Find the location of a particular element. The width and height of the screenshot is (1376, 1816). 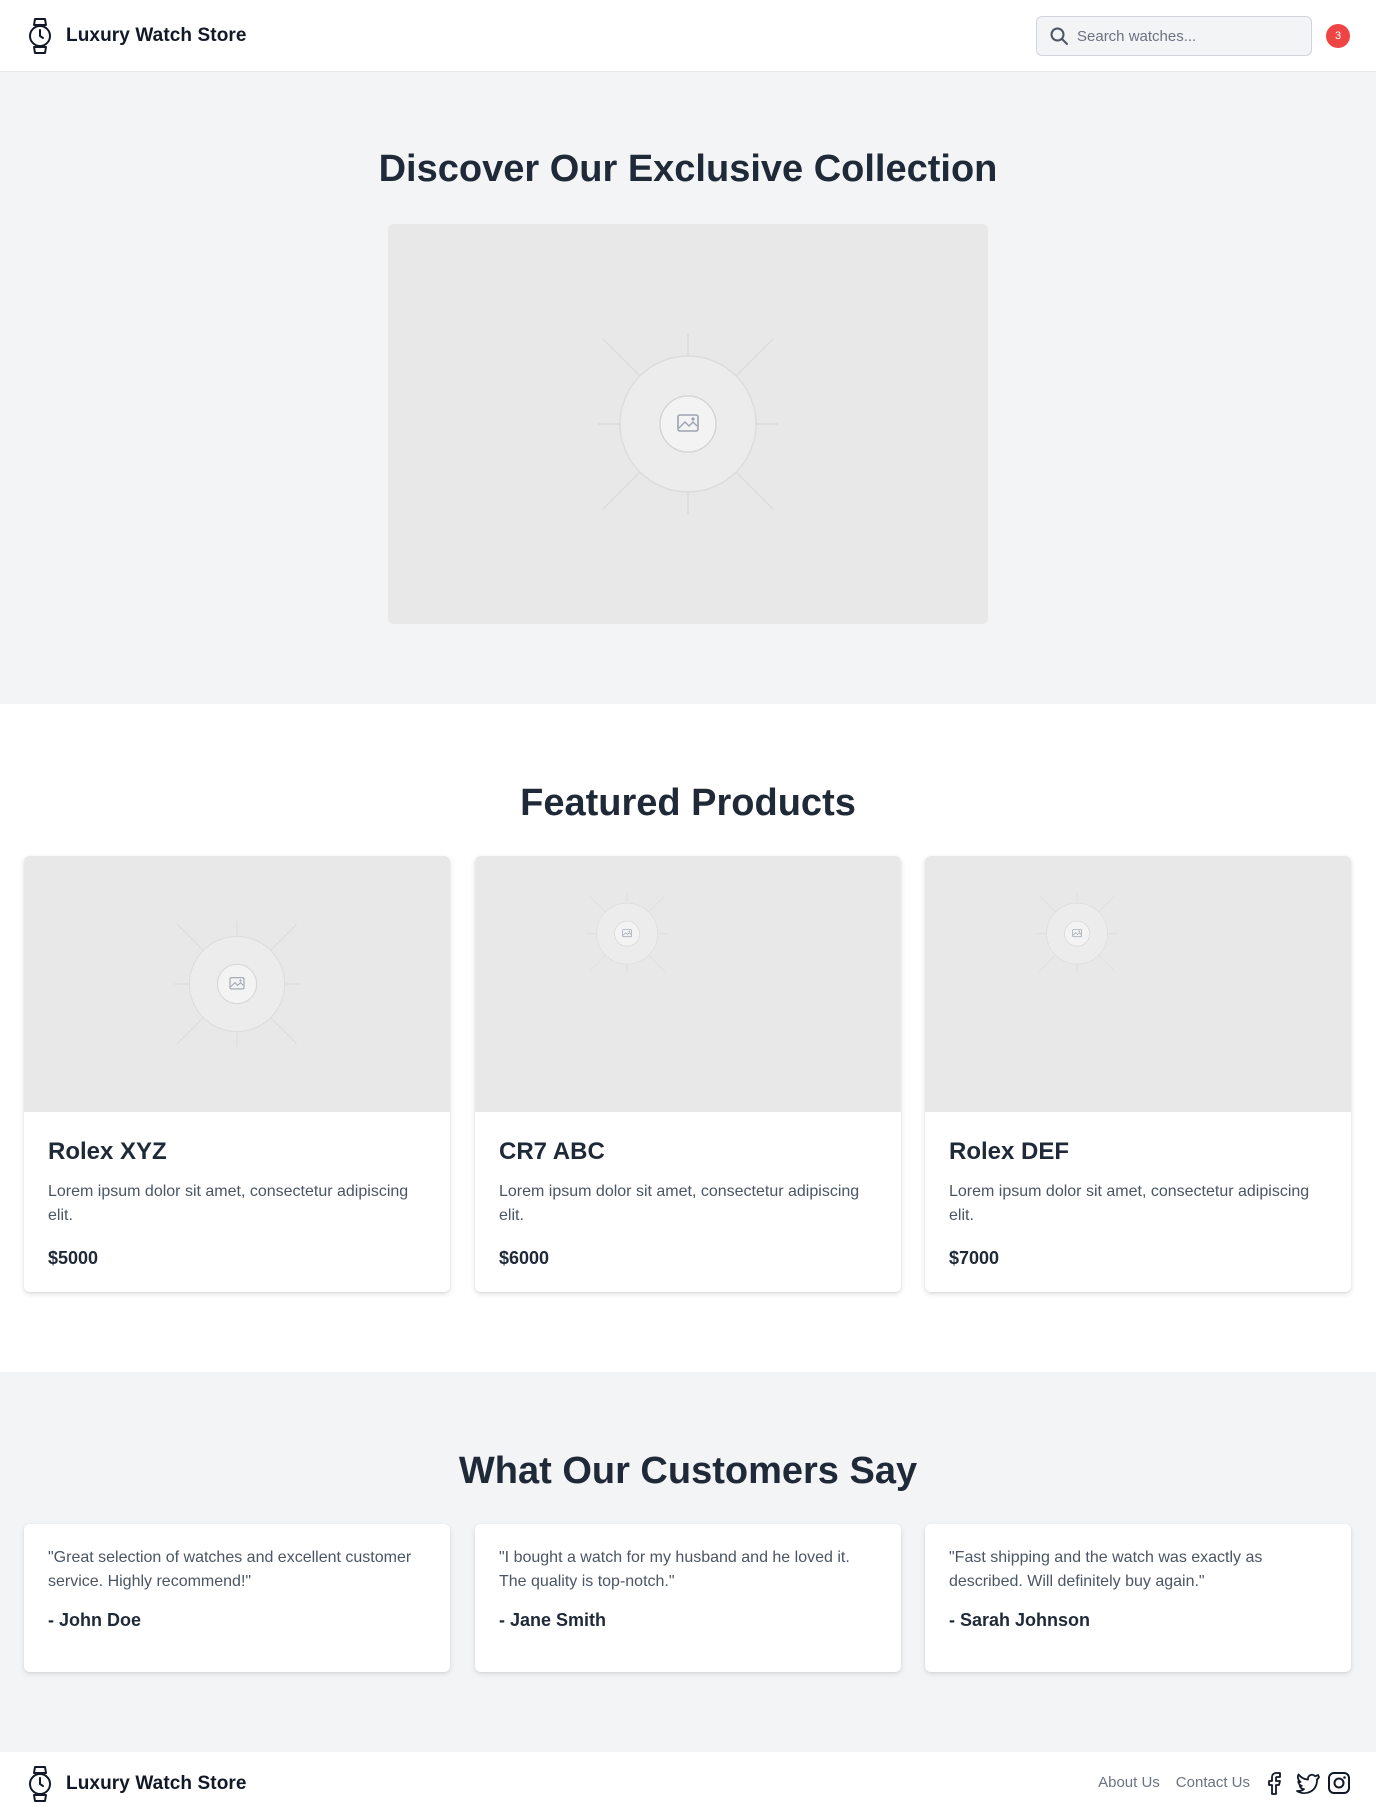

product-name: CR7 ABC is located at coordinates (552, 1151).